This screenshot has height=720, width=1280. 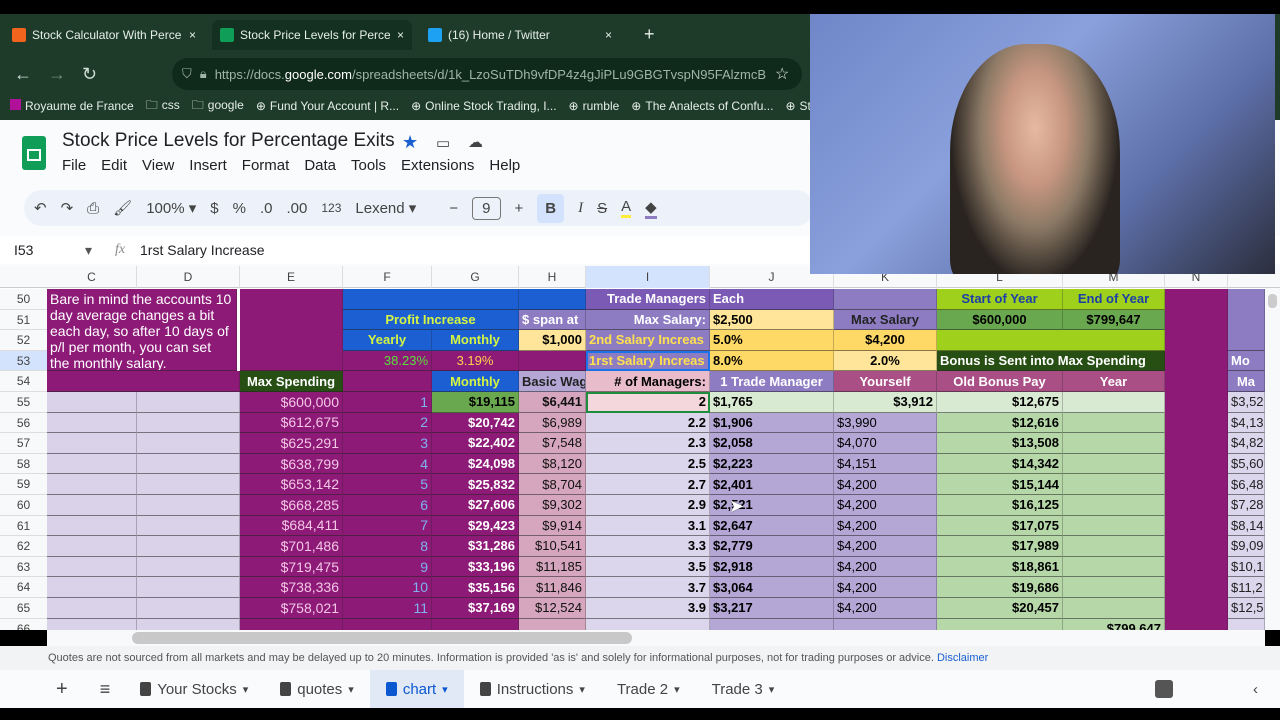 What do you see at coordinates (1246, 624) in the screenshot?
I see `overflow-cell` at bounding box center [1246, 624].